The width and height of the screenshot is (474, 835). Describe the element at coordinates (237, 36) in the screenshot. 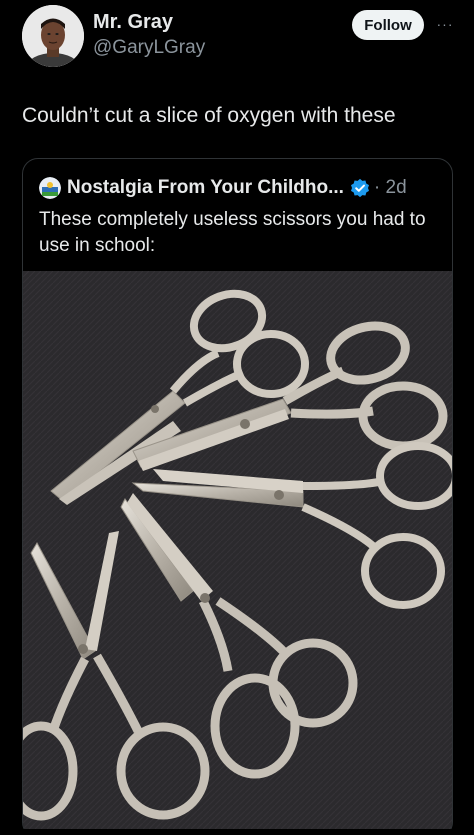

I see `tweet-header: Mr. Gray @GaryLGray Follow ···` at that location.